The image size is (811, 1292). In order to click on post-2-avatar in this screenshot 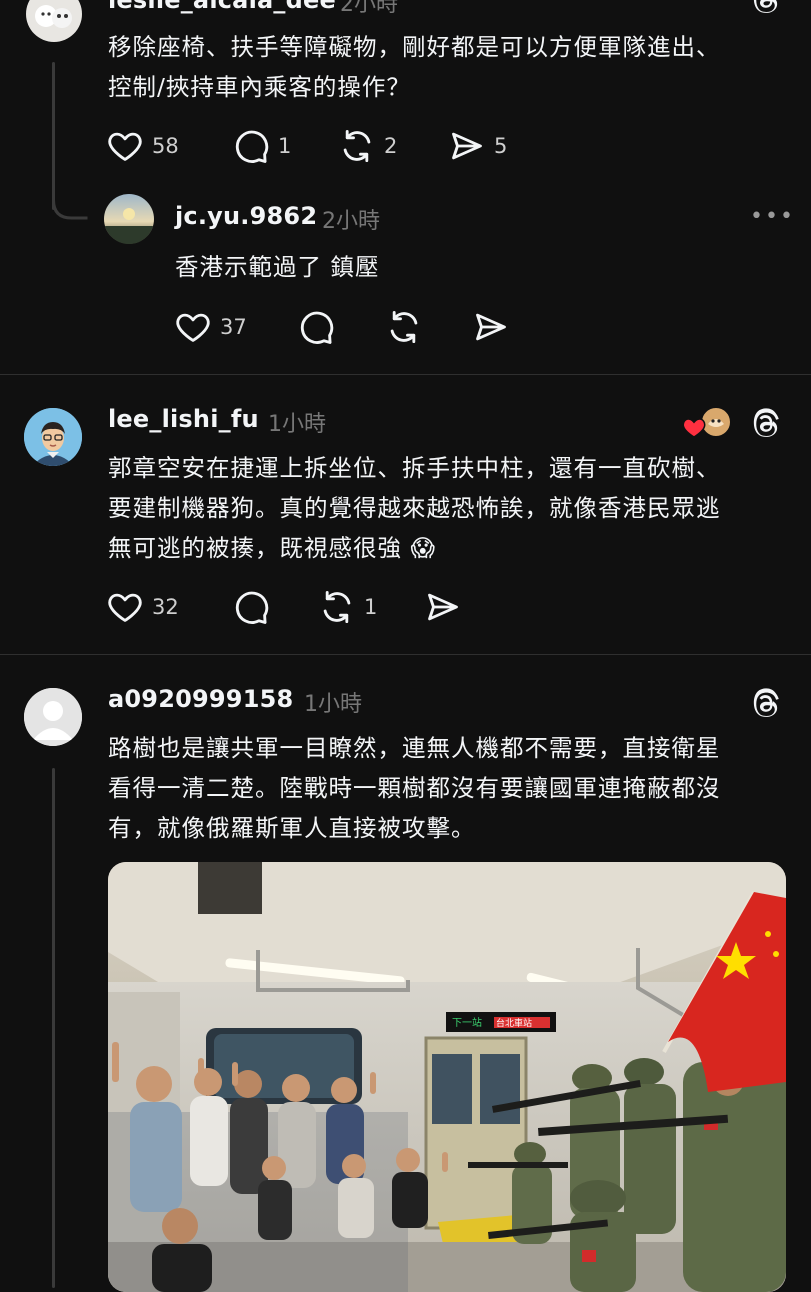, I will do `click(53, 437)`.